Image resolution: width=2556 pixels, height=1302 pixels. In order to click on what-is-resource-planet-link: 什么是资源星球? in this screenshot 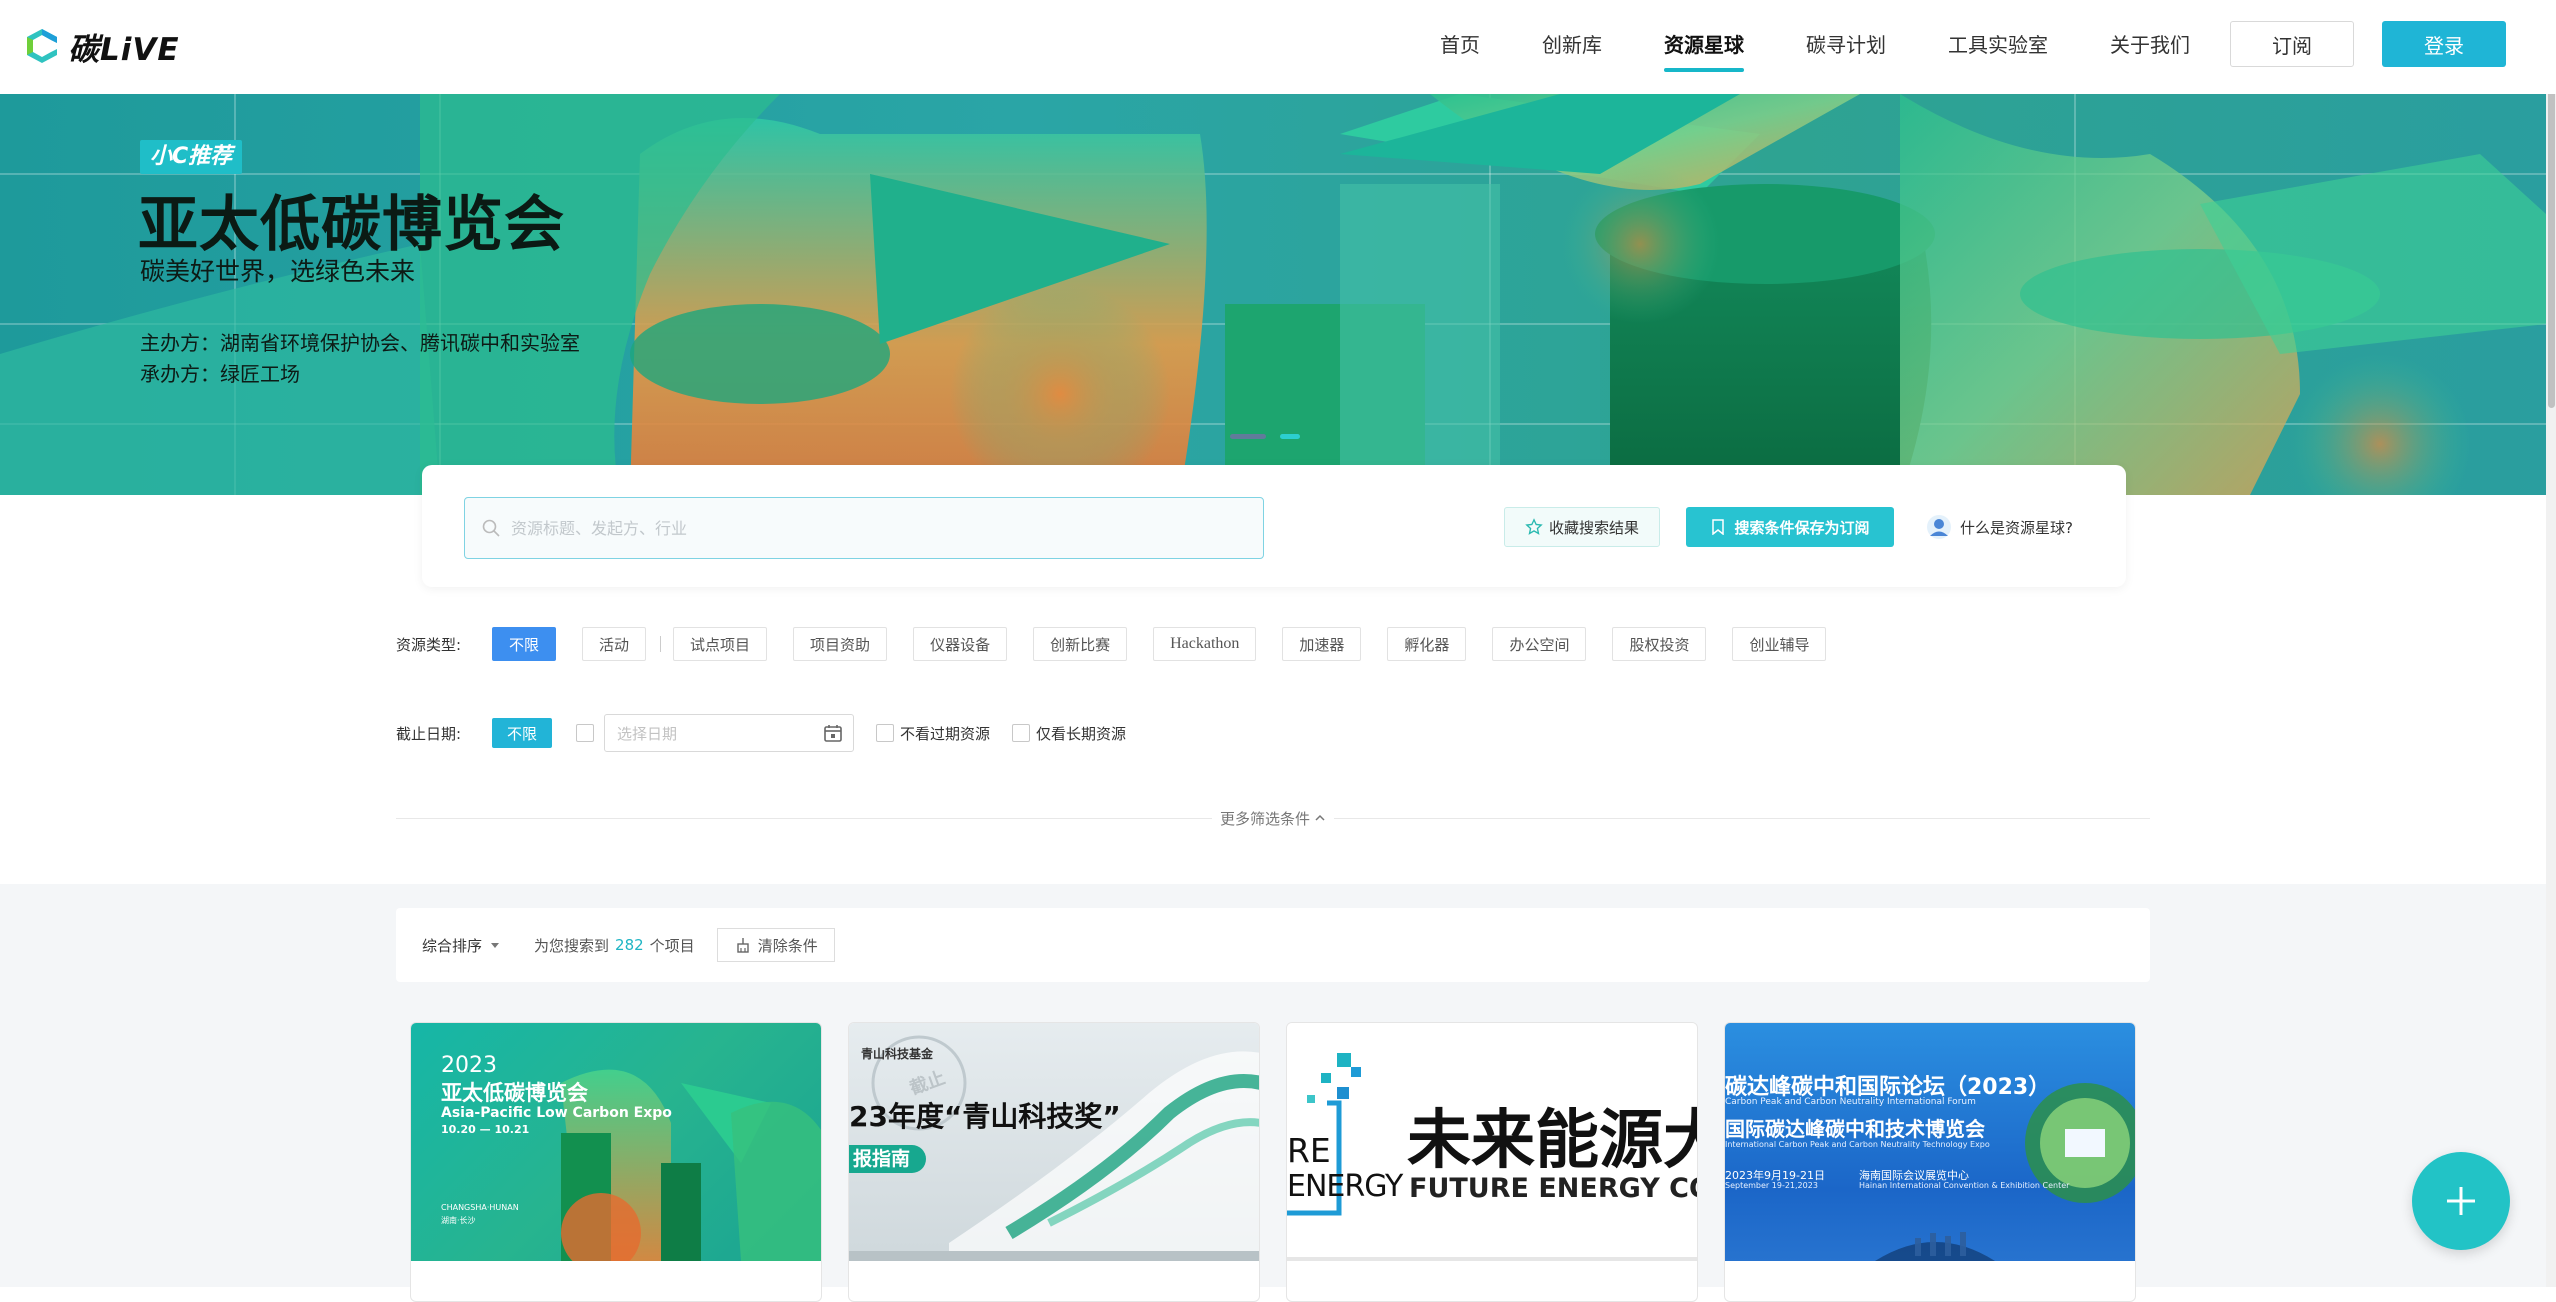, I will do `click(1999, 527)`.